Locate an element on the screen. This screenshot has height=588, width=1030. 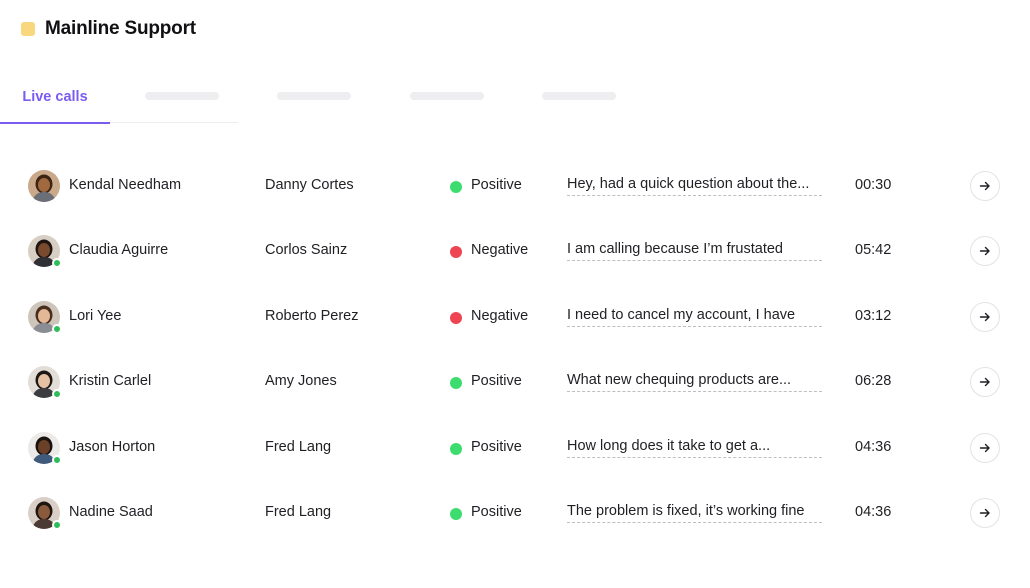
page-header: Mainline Support is located at coordinates (108, 29).